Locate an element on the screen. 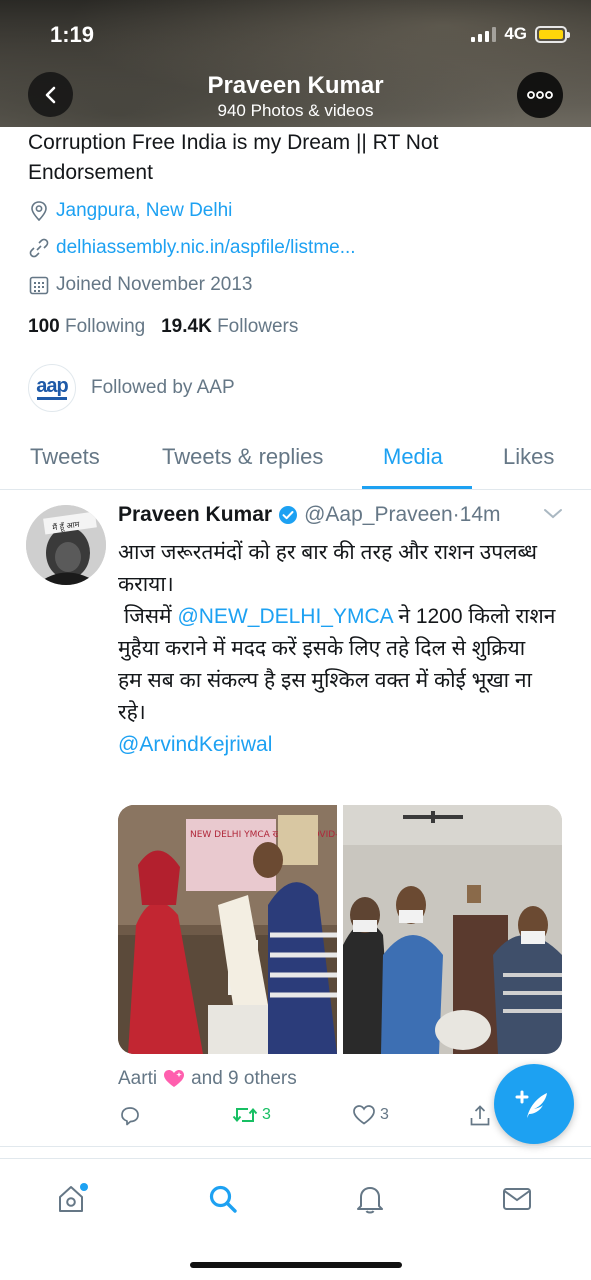  location-icon is located at coordinates (39, 211).